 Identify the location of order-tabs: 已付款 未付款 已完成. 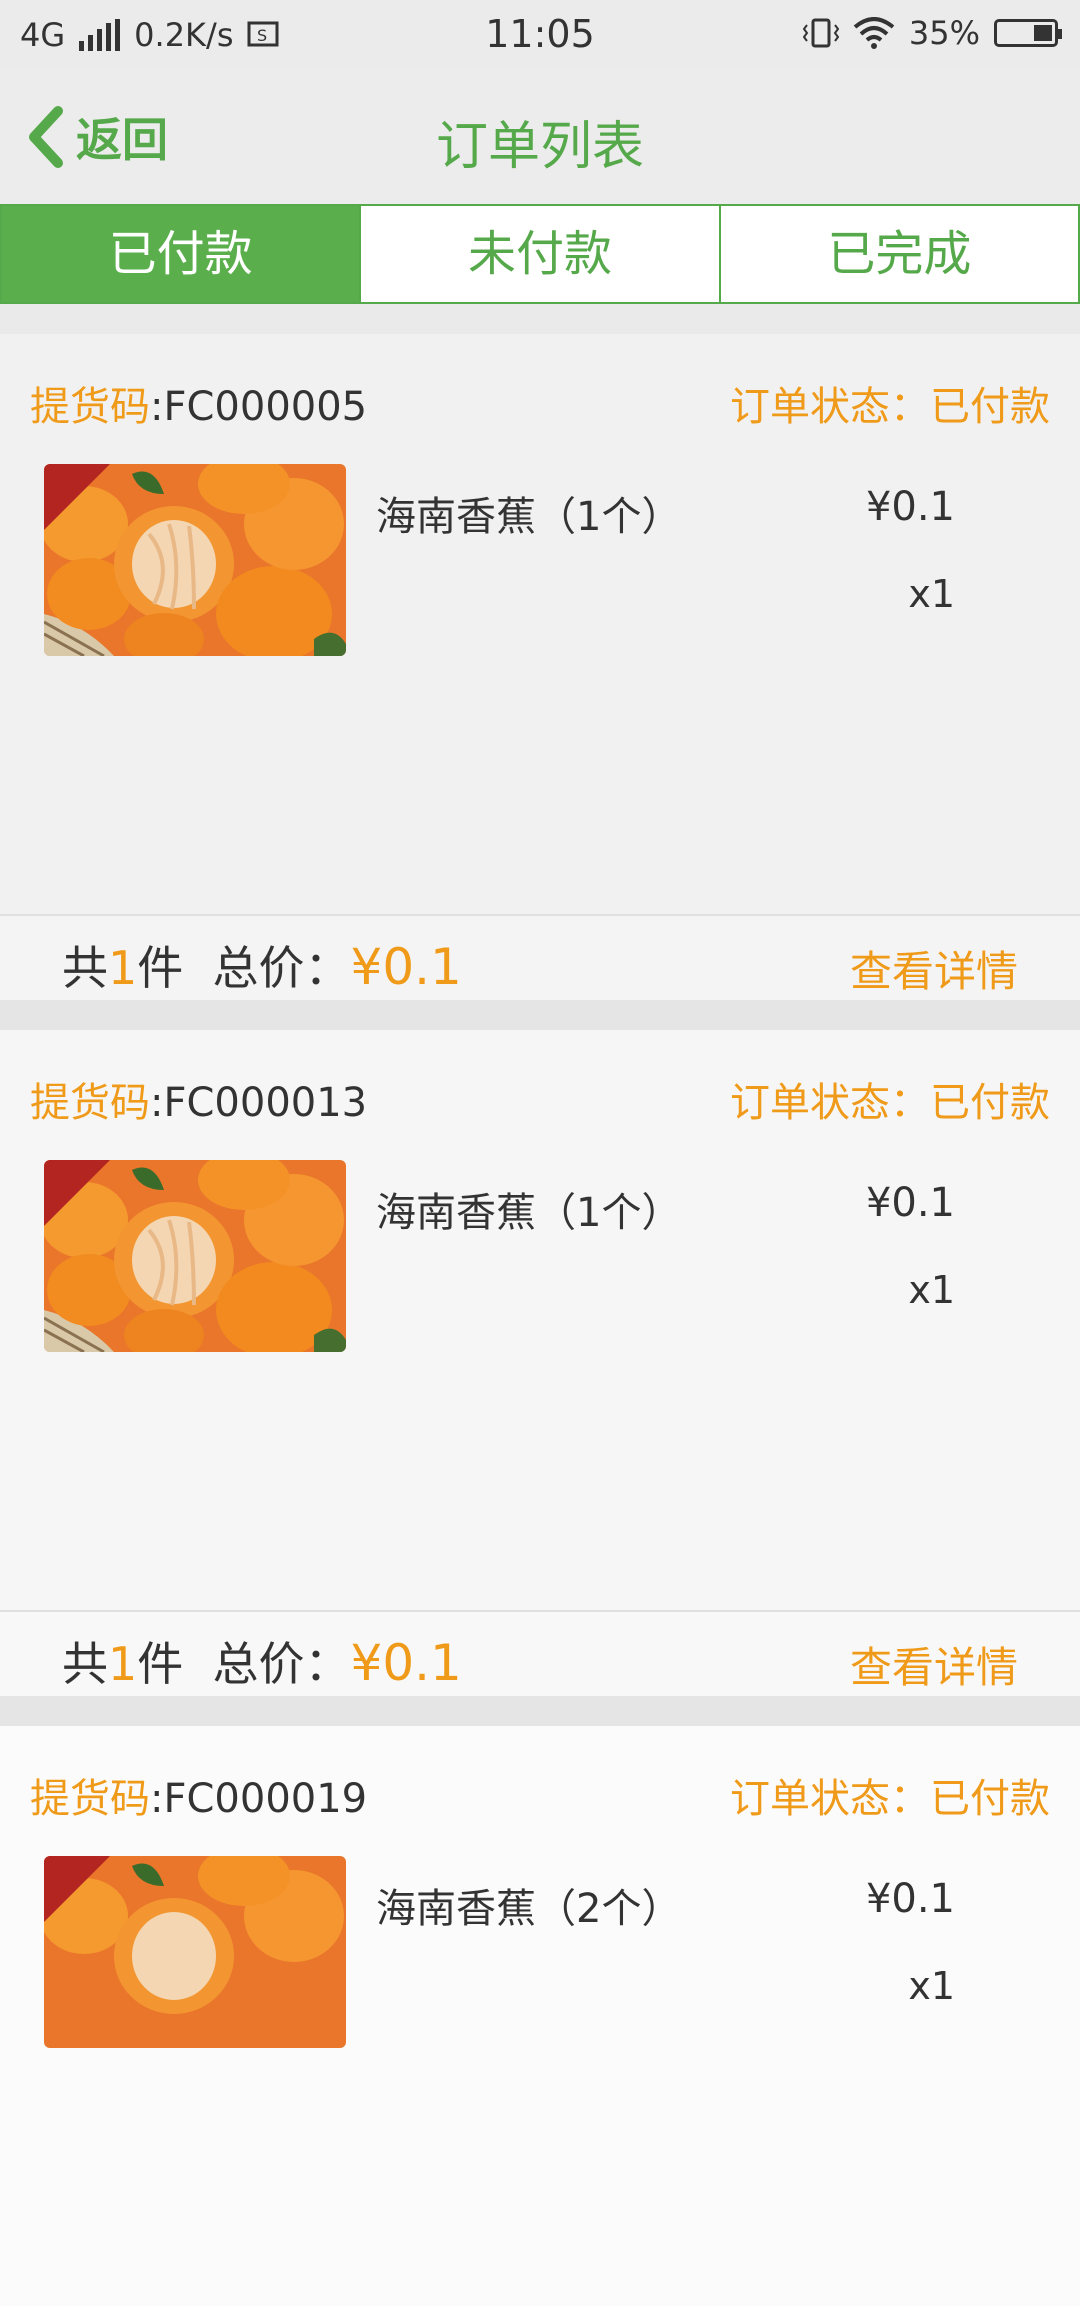
(540, 254).